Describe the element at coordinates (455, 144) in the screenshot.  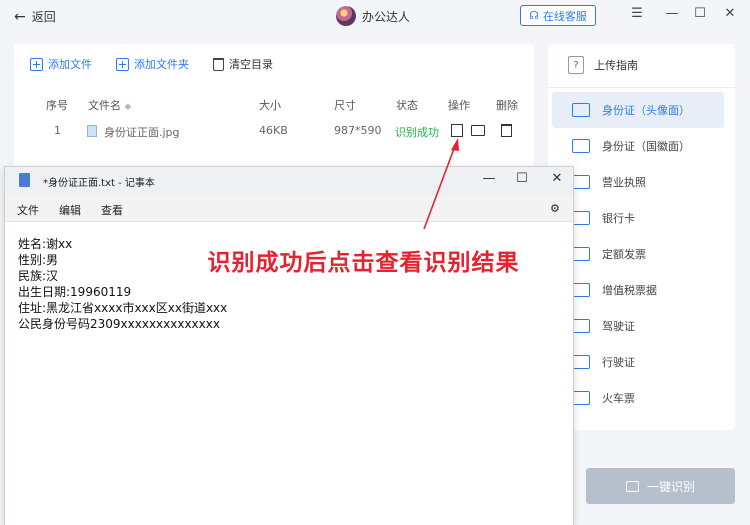
I see `arrow-head` at that location.